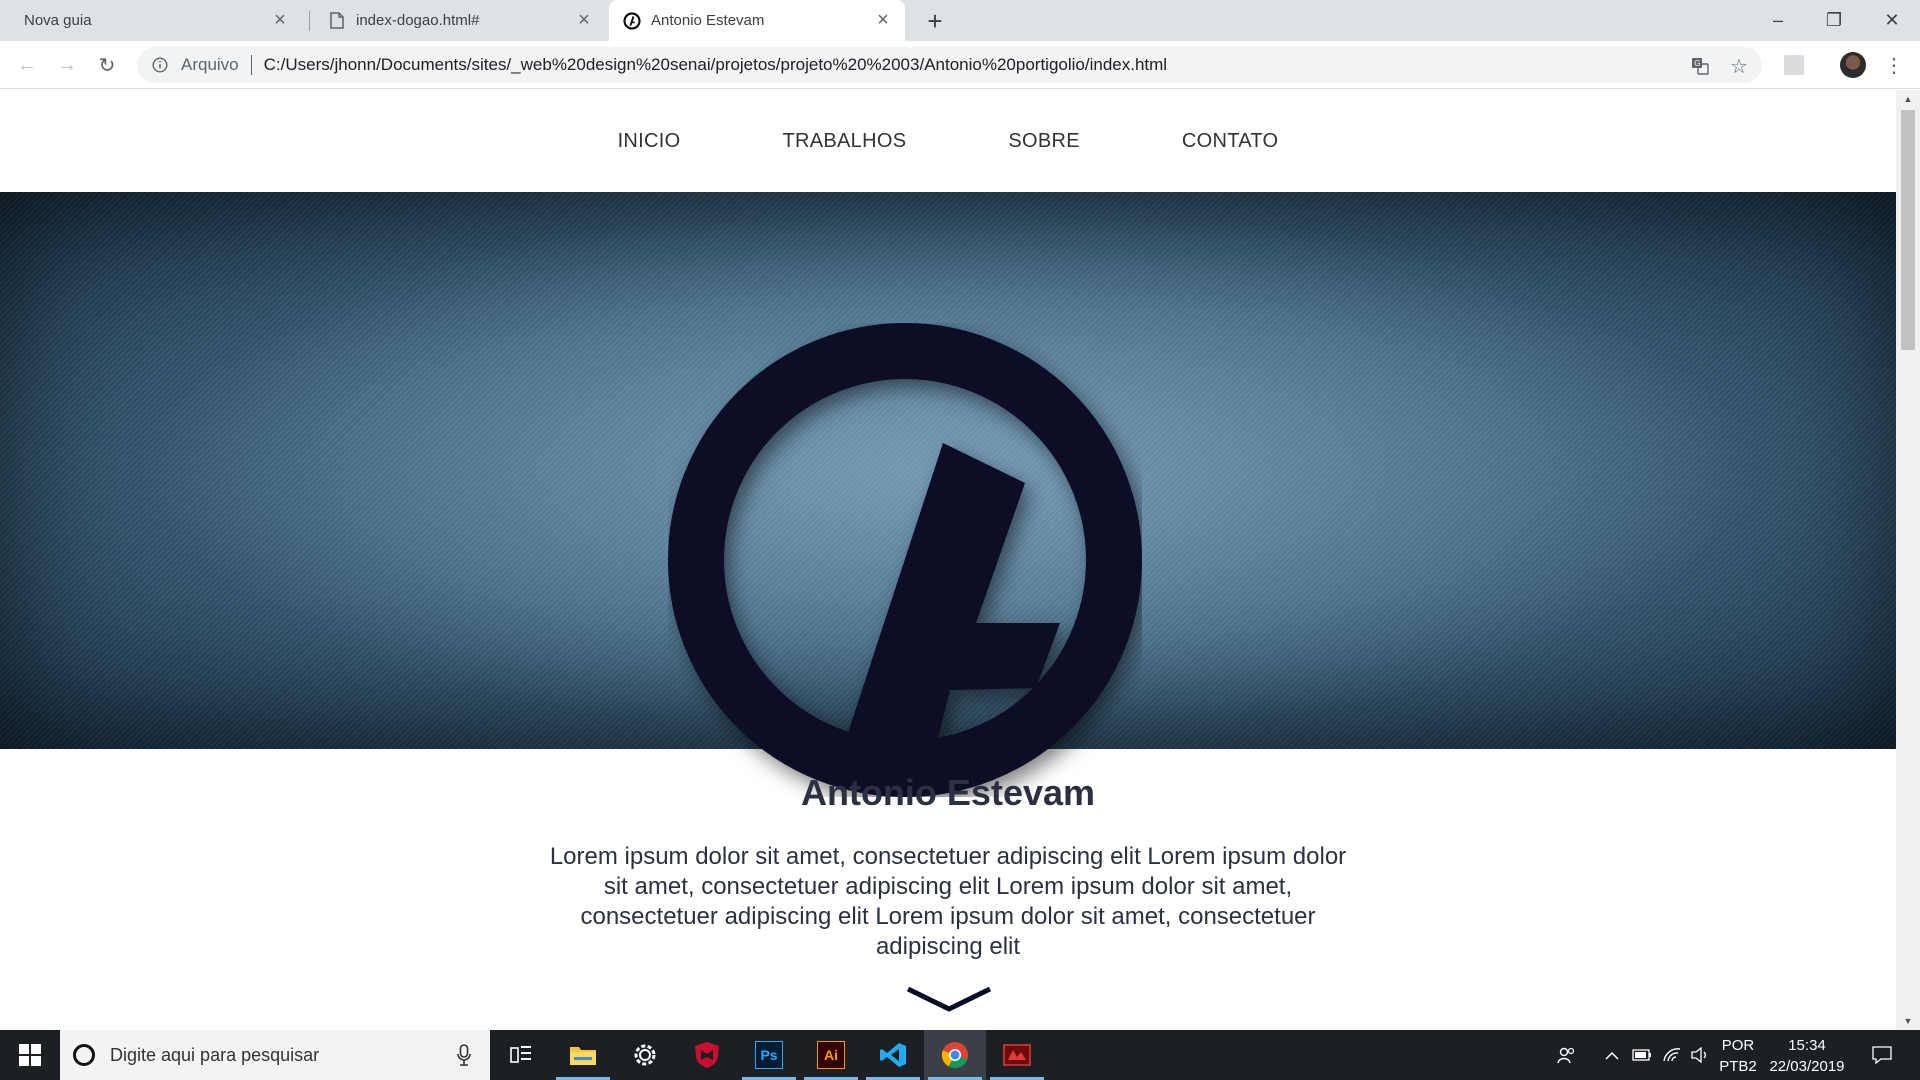 The width and height of the screenshot is (1920, 1080). Describe the element at coordinates (1908, 560) in the screenshot. I see `page-scrollbar: ▲ ▼` at that location.